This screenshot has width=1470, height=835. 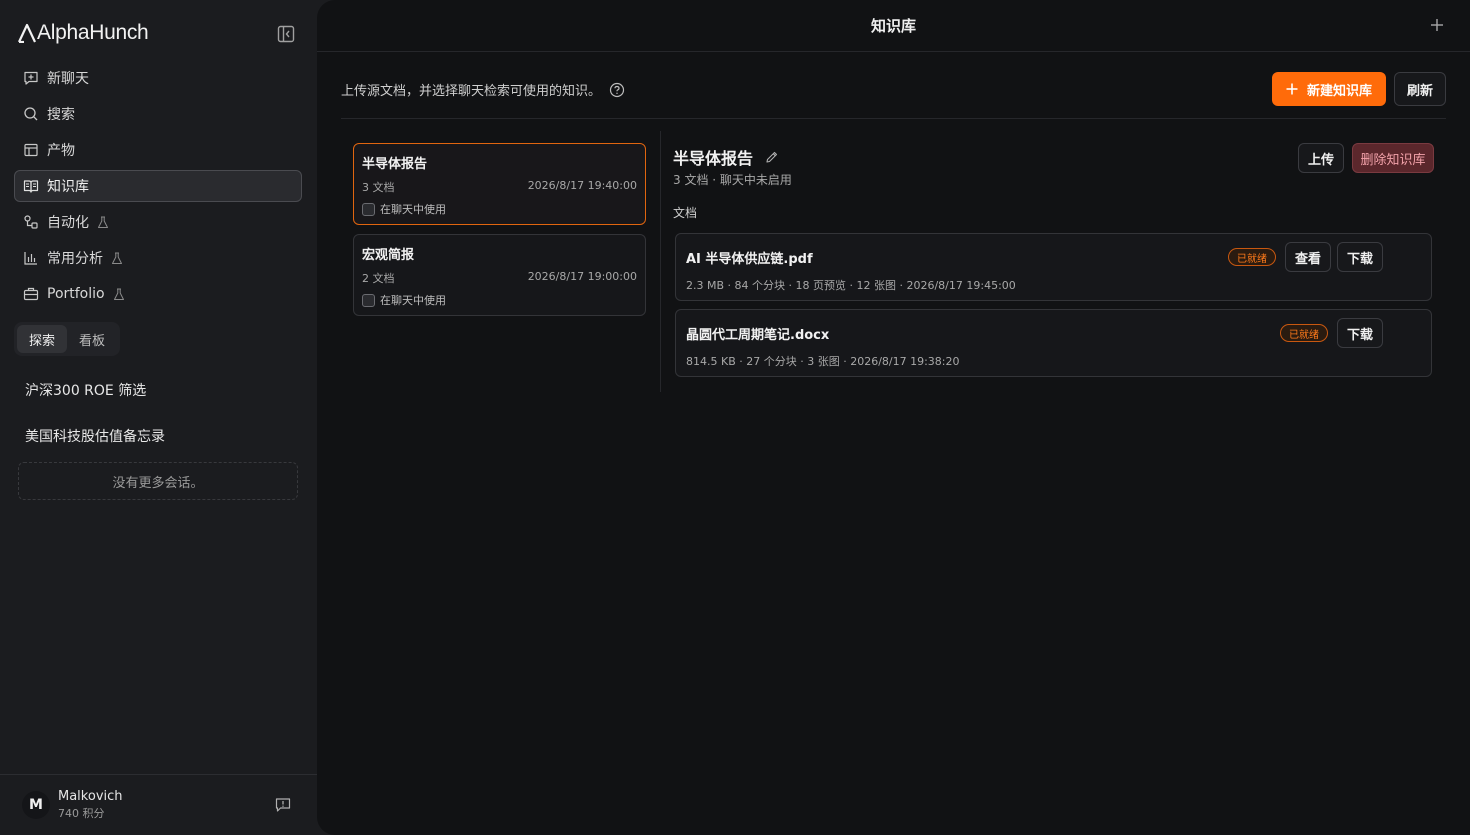 What do you see at coordinates (749, 259) in the screenshot?
I see `document-name: AI 半导体供应链.pdf` at bounding box center [749, 259].